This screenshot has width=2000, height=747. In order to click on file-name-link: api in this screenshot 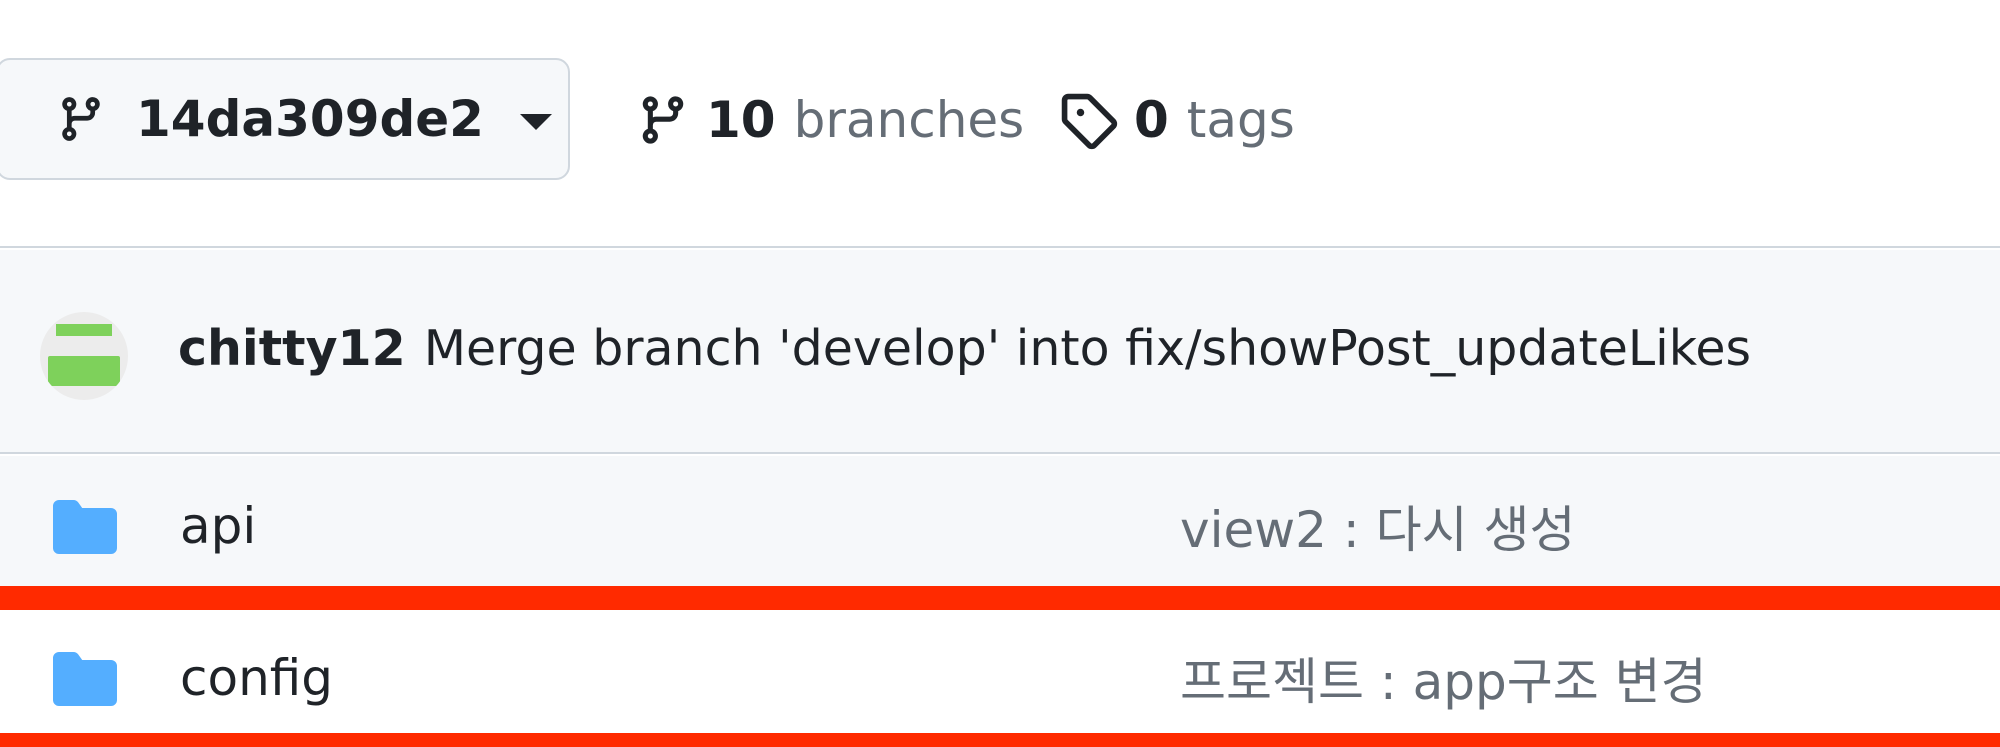, I will do `click(218, 526)`.